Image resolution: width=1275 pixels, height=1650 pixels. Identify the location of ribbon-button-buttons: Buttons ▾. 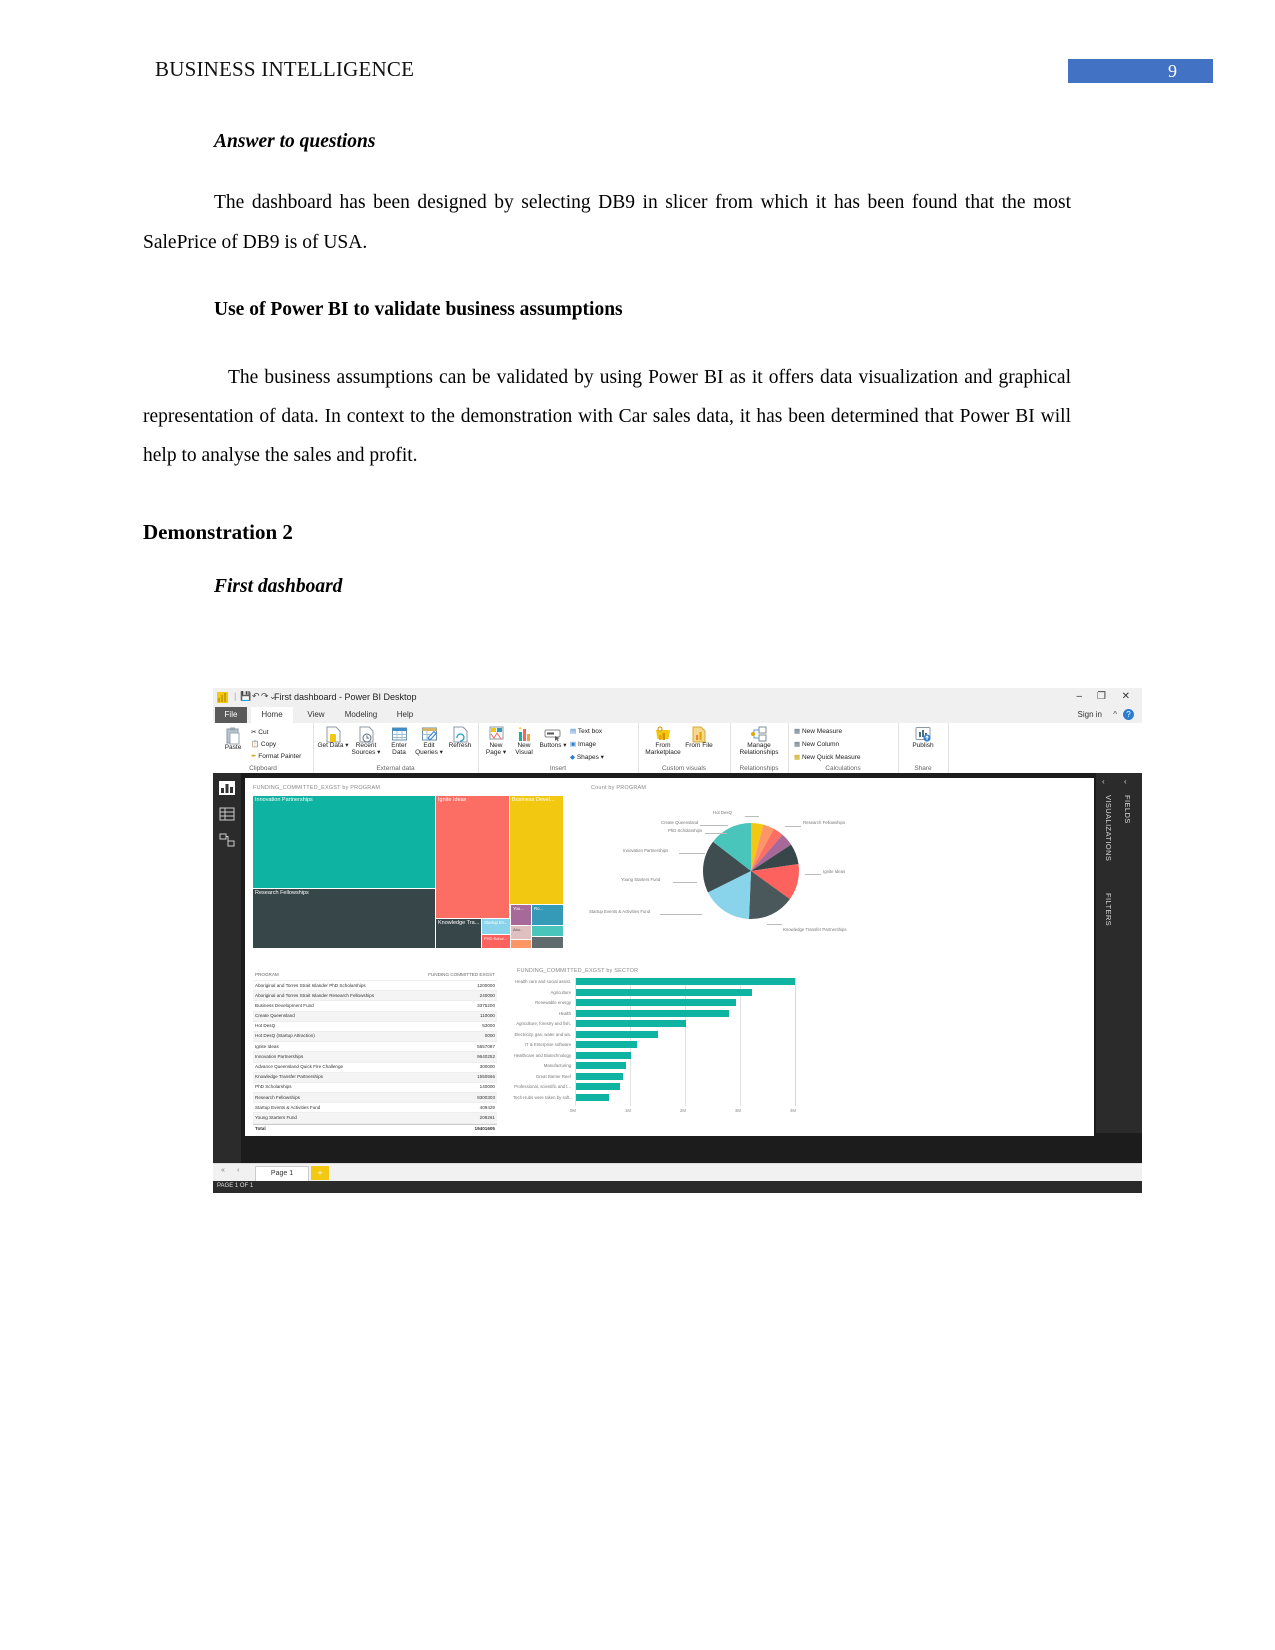
(553, 738).